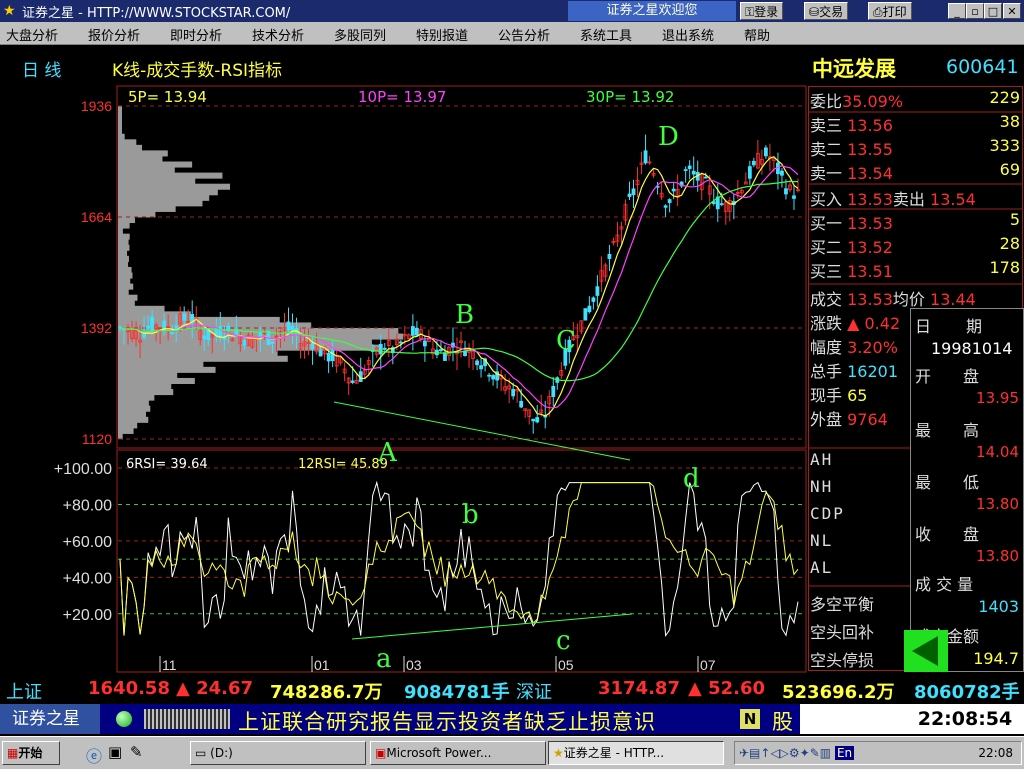 The width and height of the screenshot is (1024, 769). Describe the element at coordinates (566, 665) in the screenshot. I see `x-tick-label: 05` at that location.